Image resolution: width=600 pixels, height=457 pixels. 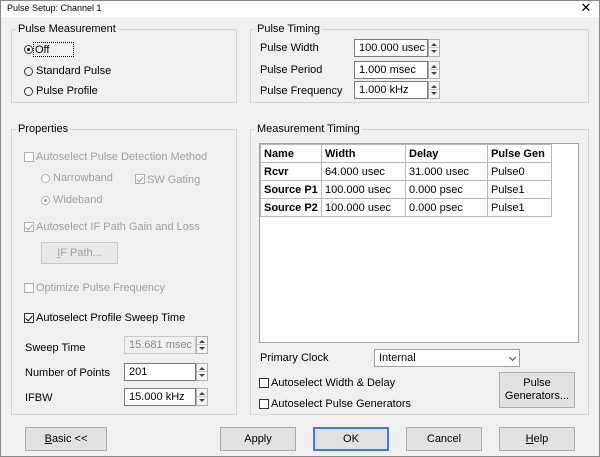 I want to click on ok-button: OK, so click(x=351, y=439).